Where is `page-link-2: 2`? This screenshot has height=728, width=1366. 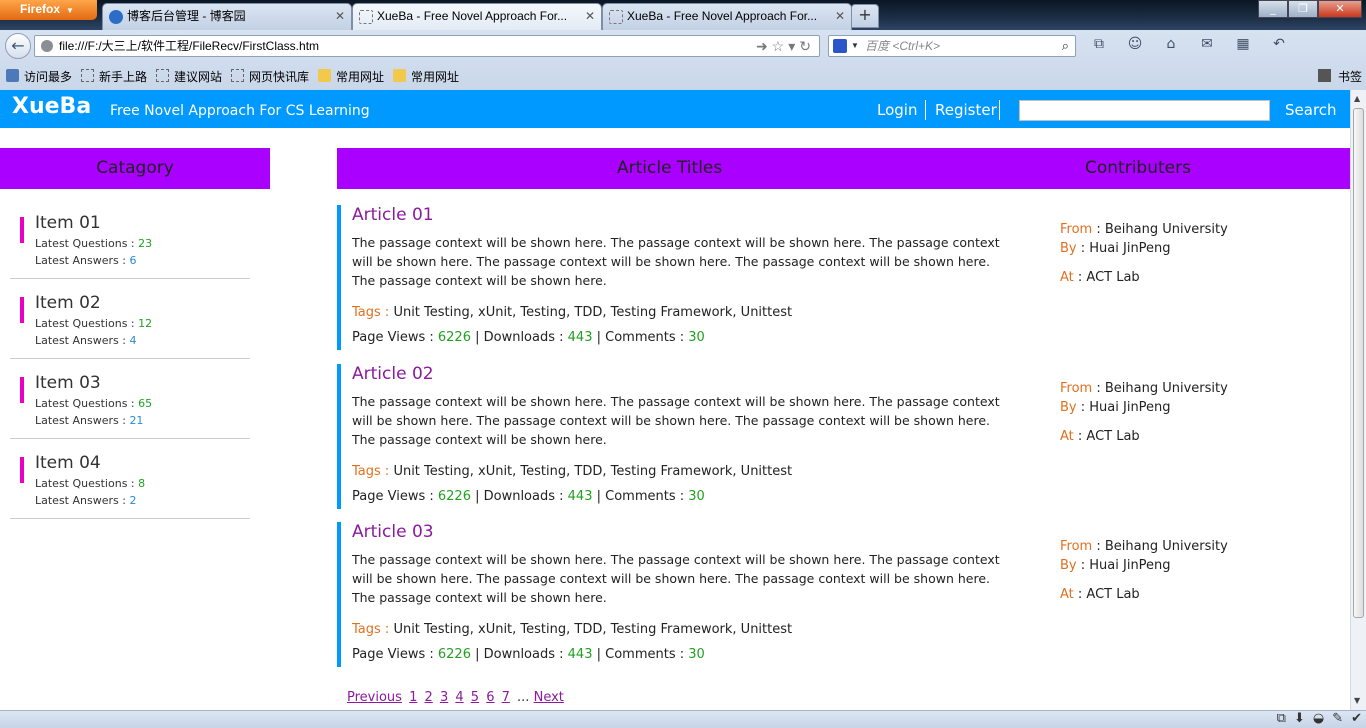
page-link-2: 2 is located at coordinates (429, 697).